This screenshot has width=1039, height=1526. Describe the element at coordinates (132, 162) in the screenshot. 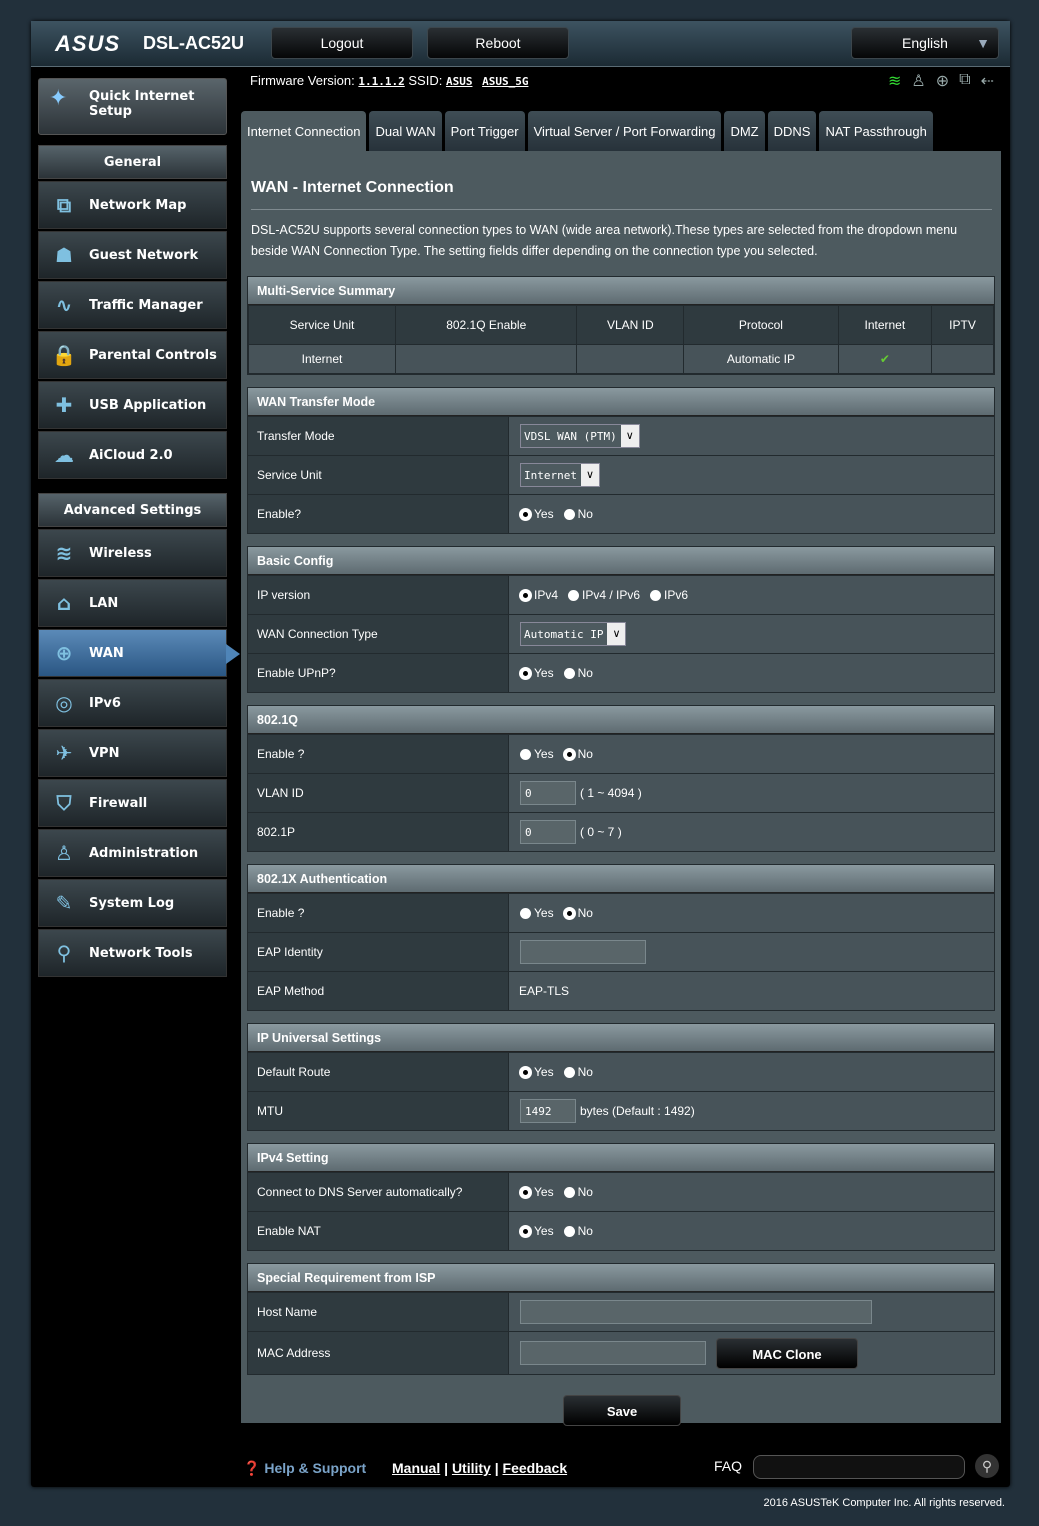

I see `general-header: General` at that location.